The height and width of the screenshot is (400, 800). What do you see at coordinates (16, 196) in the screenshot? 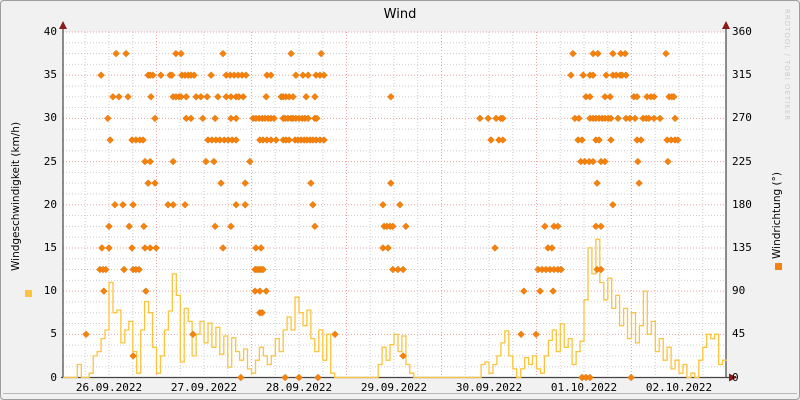
I see `left-axis-label: Windgeschwindigkeit (km/h)` at bounding box center [16, 196].